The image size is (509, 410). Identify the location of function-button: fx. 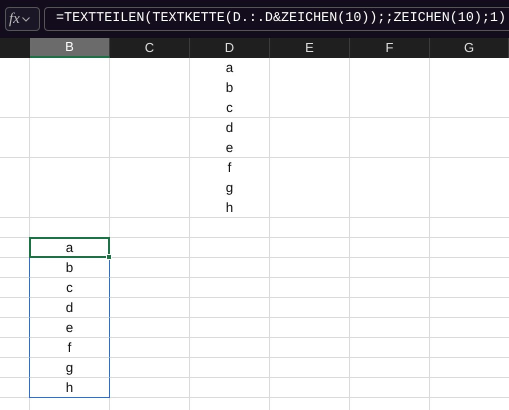
(22, 19).